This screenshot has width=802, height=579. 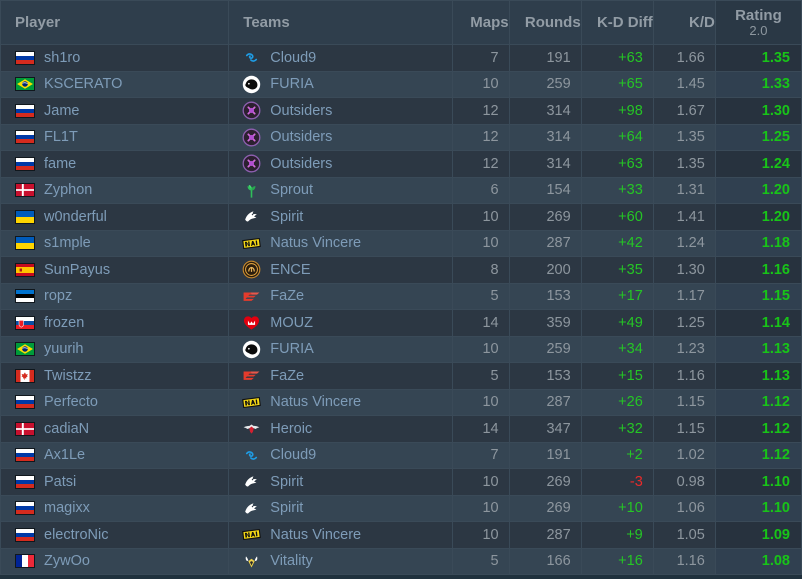 I want to click on player-cell: fame, so click(x=115, y=164).